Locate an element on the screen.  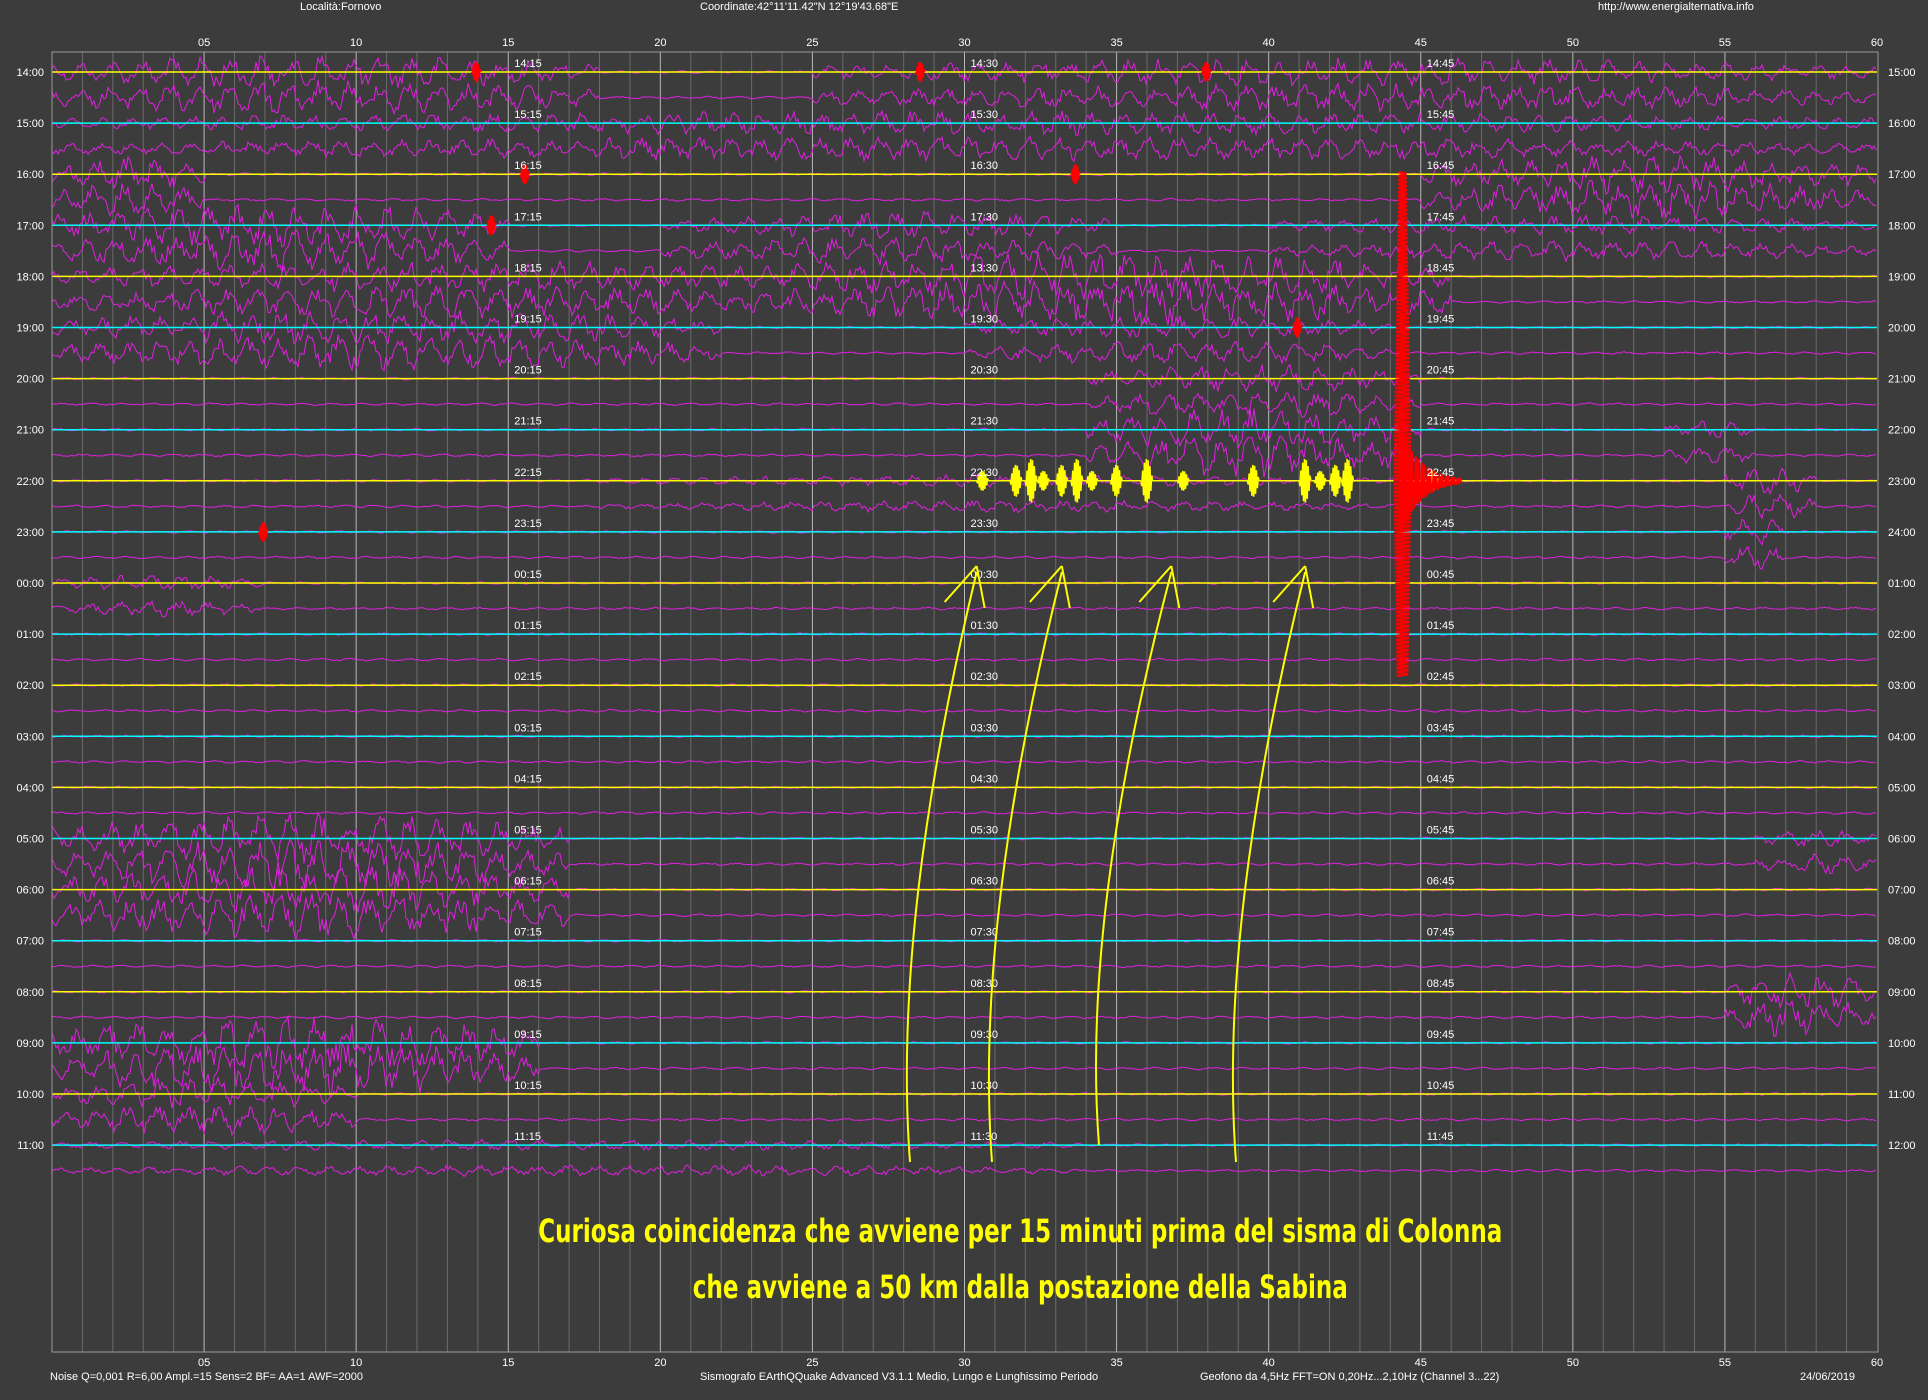
top-minute-tick-label: 55 is located at coordinates (1725, 43).